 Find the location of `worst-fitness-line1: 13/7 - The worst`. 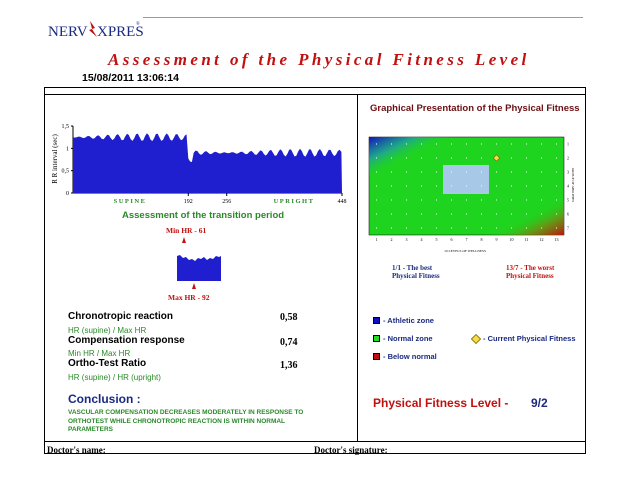

worst-fitness-line1: 13/7 - The worst is located at coordinates (530, 268).